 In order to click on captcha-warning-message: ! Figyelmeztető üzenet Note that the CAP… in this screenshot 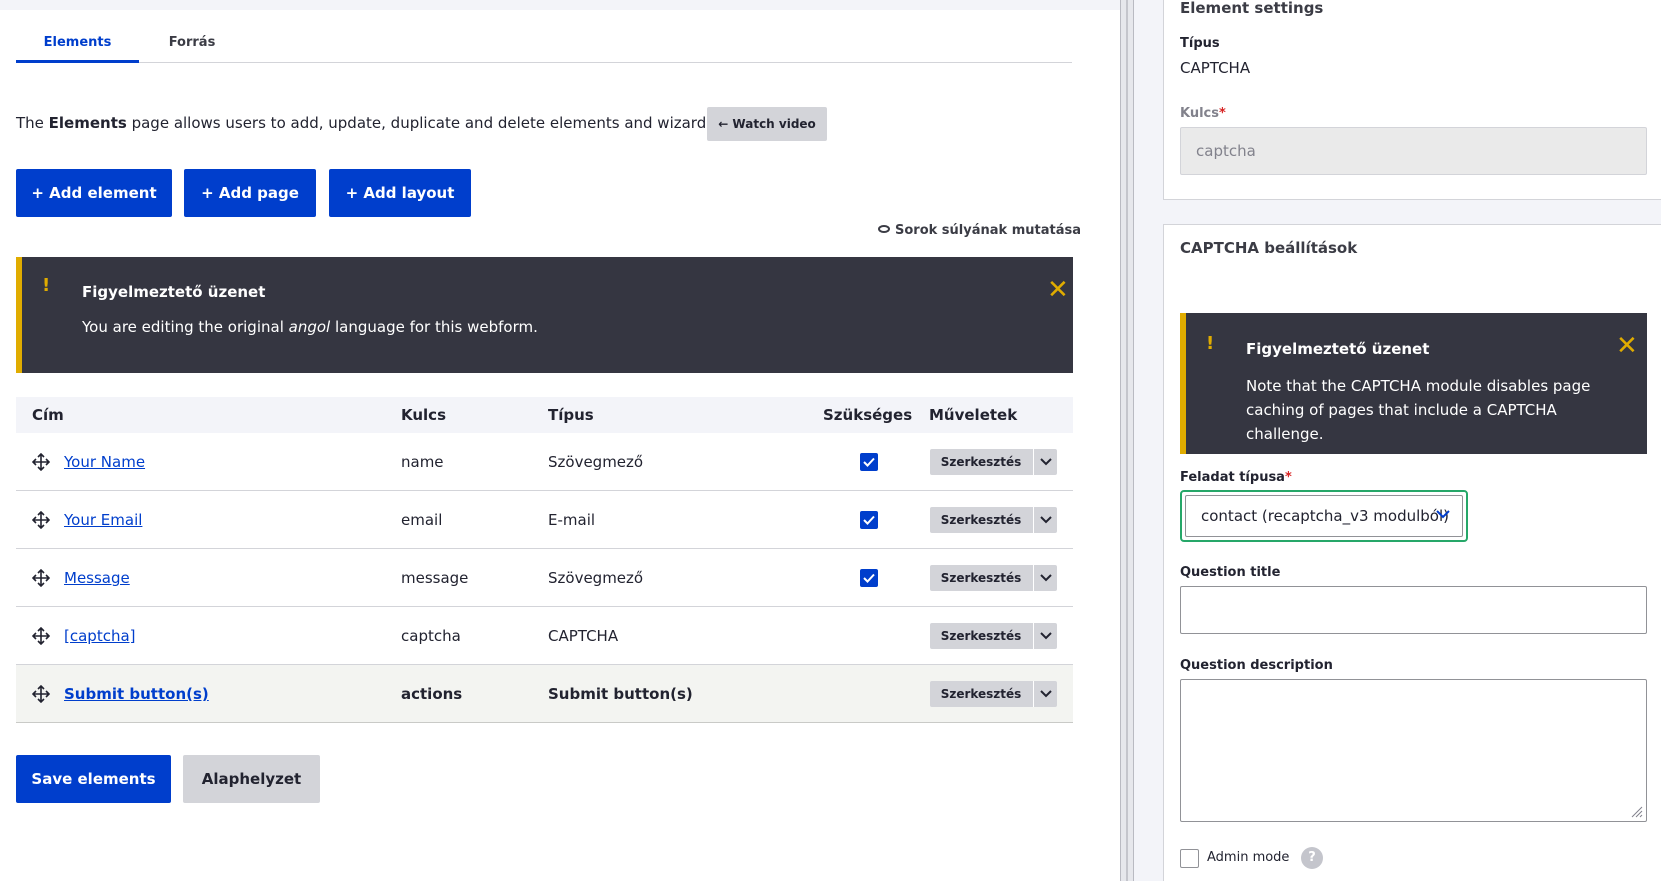, I will do `click(1413, 383)`.